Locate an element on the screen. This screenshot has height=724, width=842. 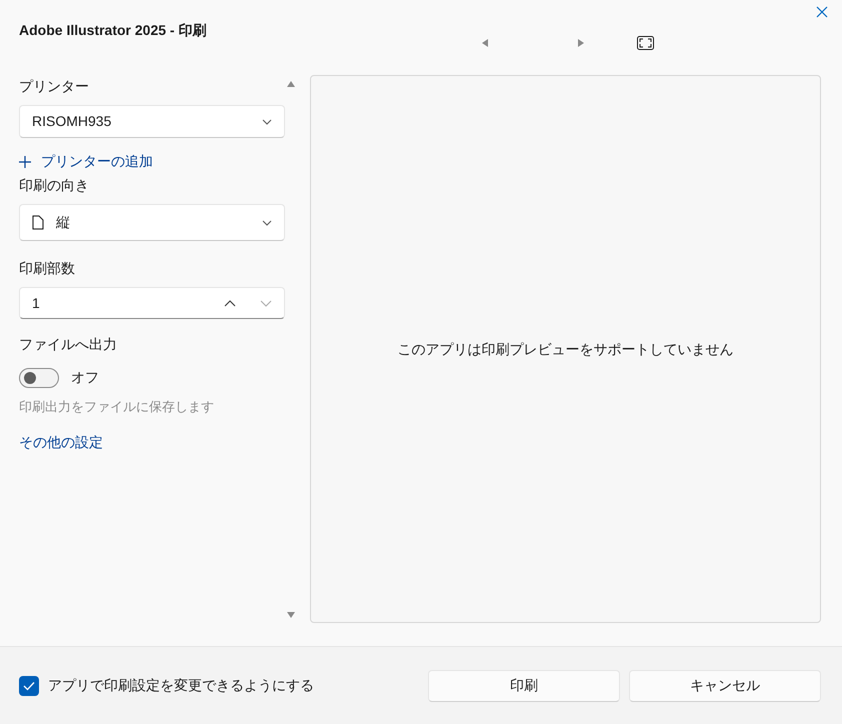
scroll-down-icon is located at coordinates (291, 615).